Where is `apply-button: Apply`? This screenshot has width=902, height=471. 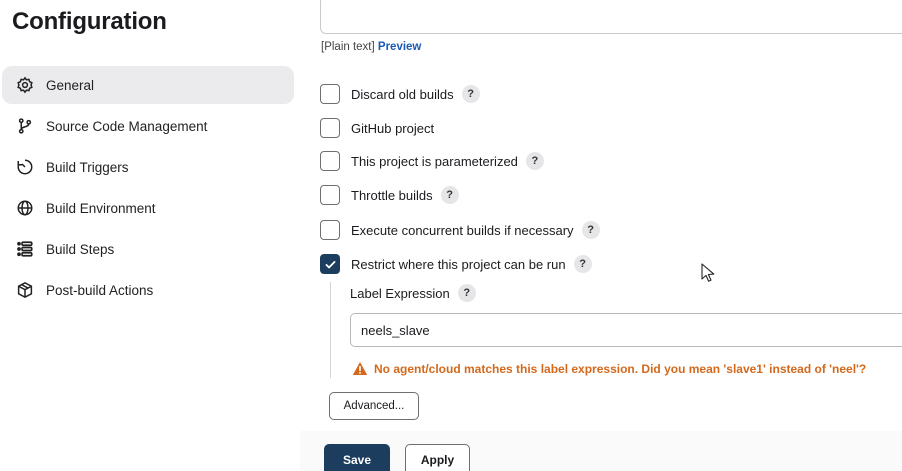
apply-button: Apply is located at coordinates (437, 457).